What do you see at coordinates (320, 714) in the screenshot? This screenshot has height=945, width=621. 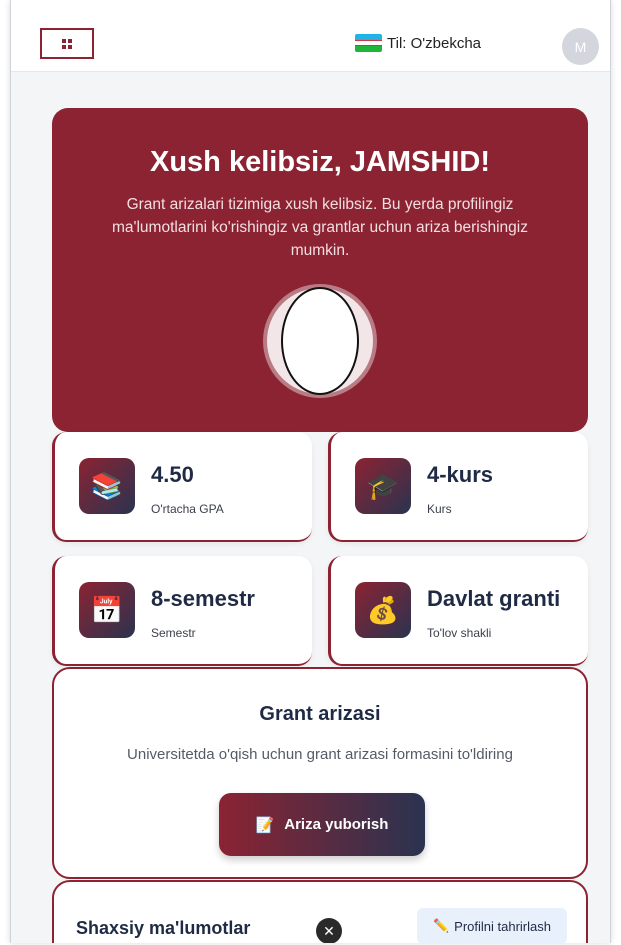 I see `grant-title: Grant arizasi` at bounding box center [320, 714].